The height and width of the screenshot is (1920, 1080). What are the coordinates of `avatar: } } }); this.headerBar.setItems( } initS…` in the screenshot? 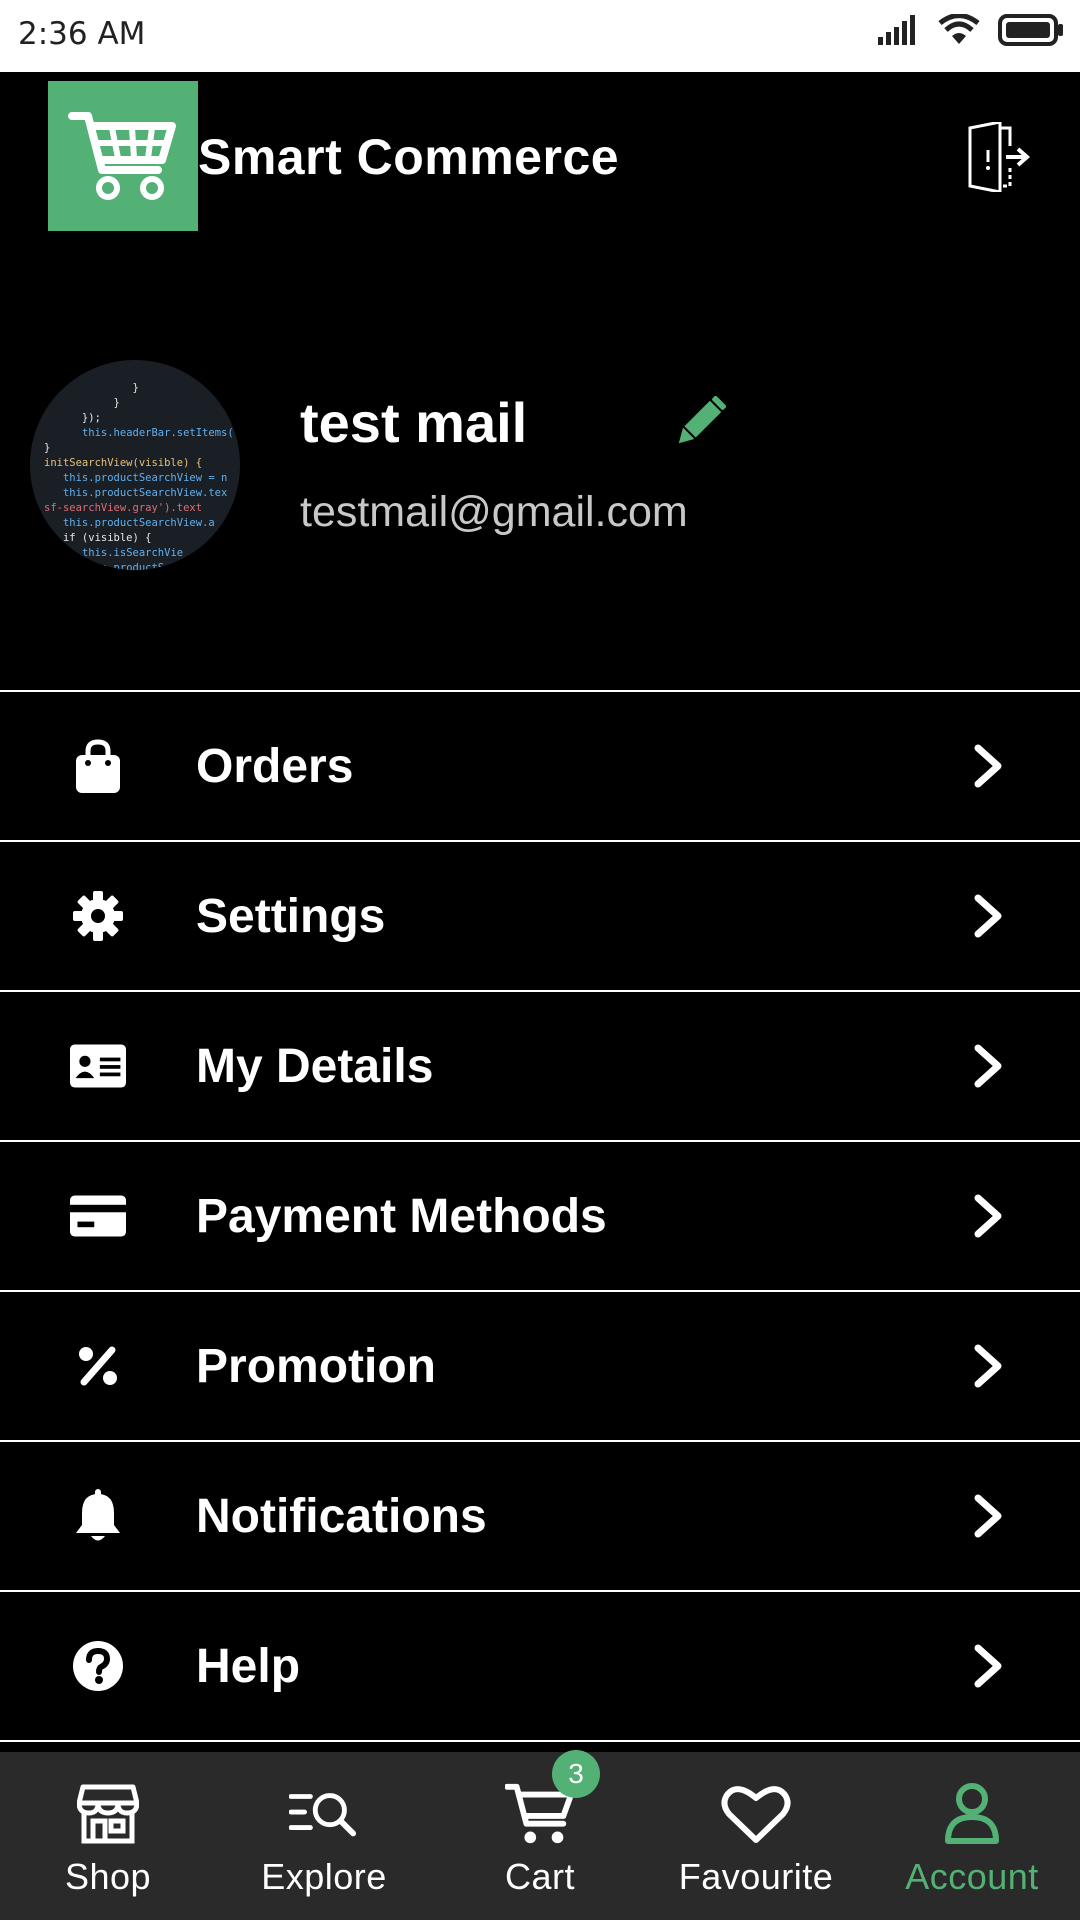 It's located at (135, 465).